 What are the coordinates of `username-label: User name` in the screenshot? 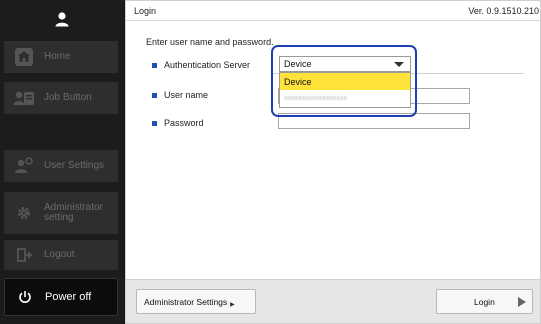 It's located at (180, 95).